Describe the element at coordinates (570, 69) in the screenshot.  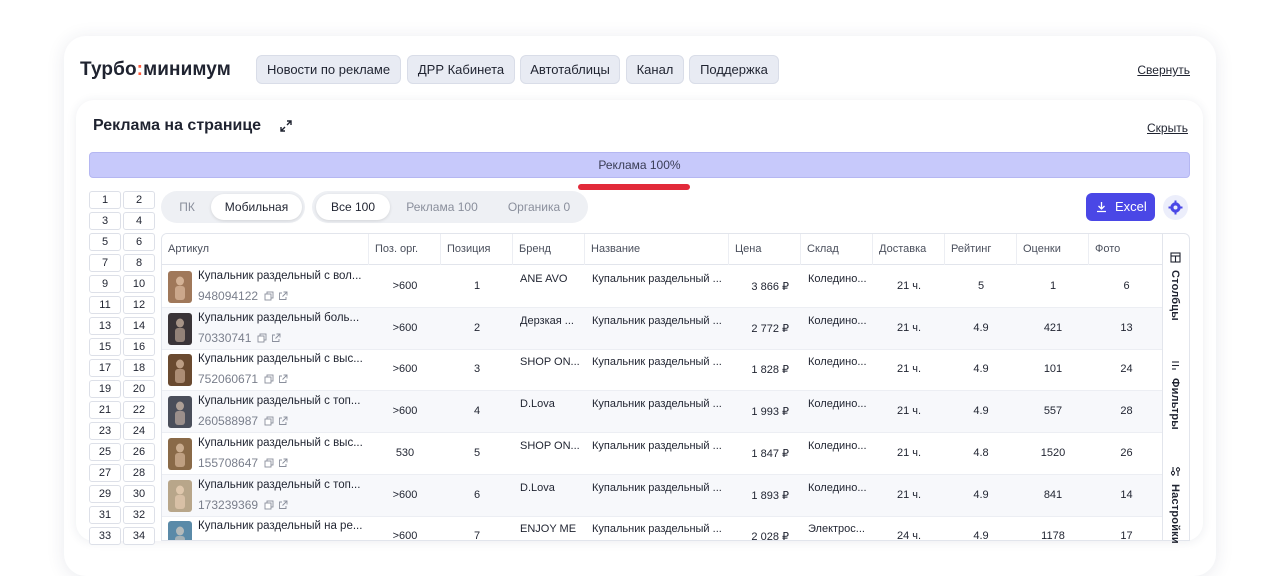
I see `nav-button-autotables: Автотаблицы` at that location.